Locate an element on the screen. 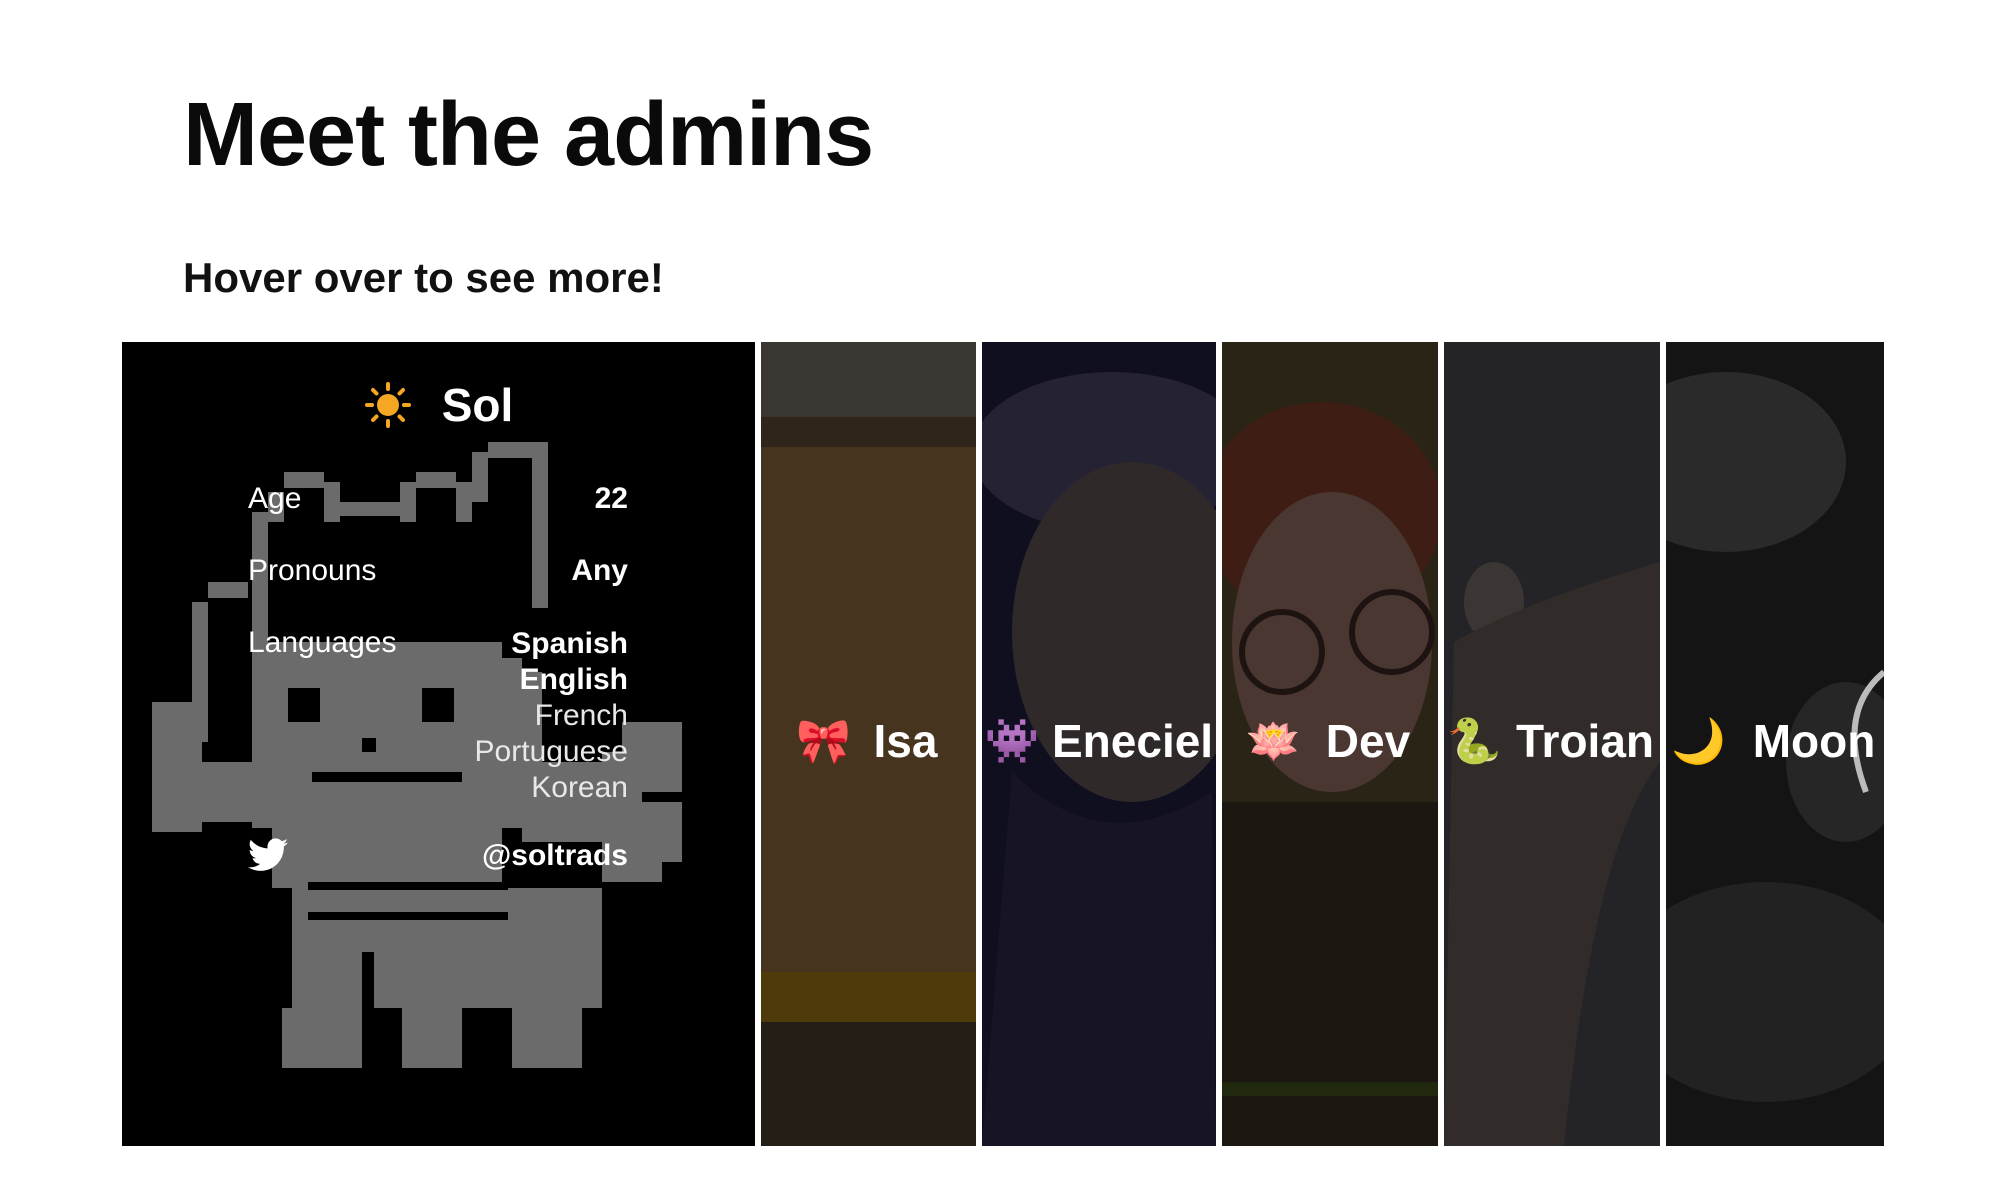 This screenshot has height=1200, width=2000. language-item: Spanish is located at coordinates (569, 643).